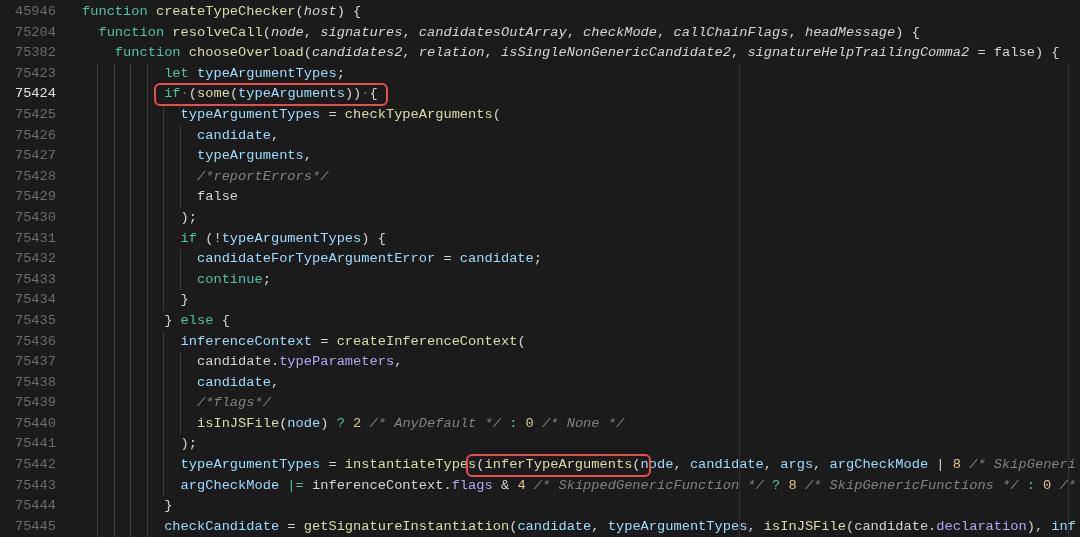 The image size is (1080, 537). I want to click on line-number: 75424, so click(34, 94).